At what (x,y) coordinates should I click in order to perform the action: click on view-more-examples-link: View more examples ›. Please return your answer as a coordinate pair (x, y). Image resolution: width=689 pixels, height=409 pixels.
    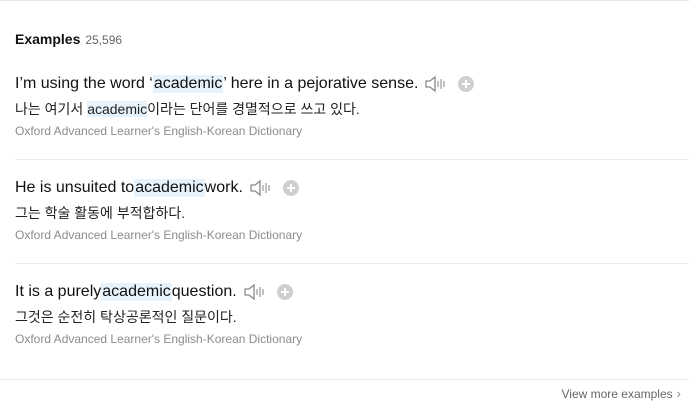
    Looking at the image, I should click on (621, 393).